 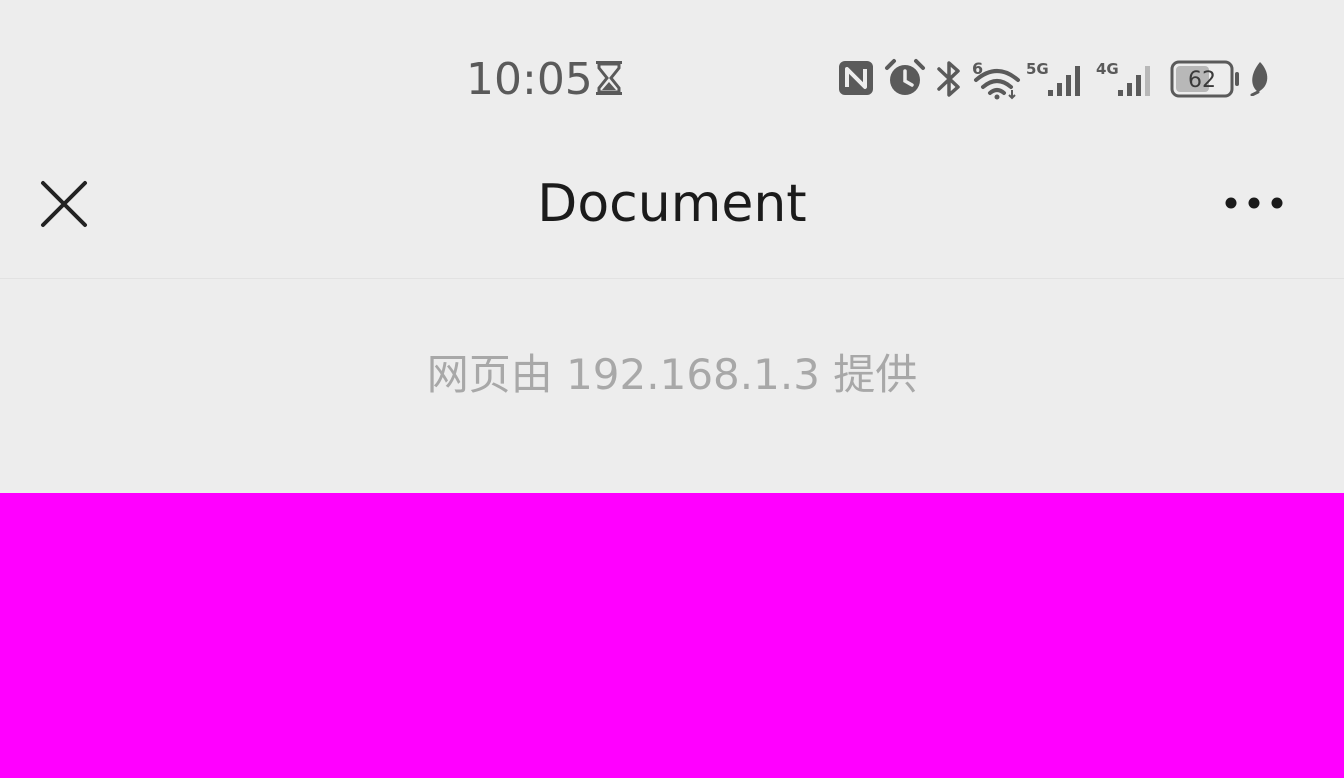 What do you see at coordinates (672, 374) in the screenshot?
I see `provider-text: 网页由 192.168.1.3 提供` at bounding box center [672, 374].